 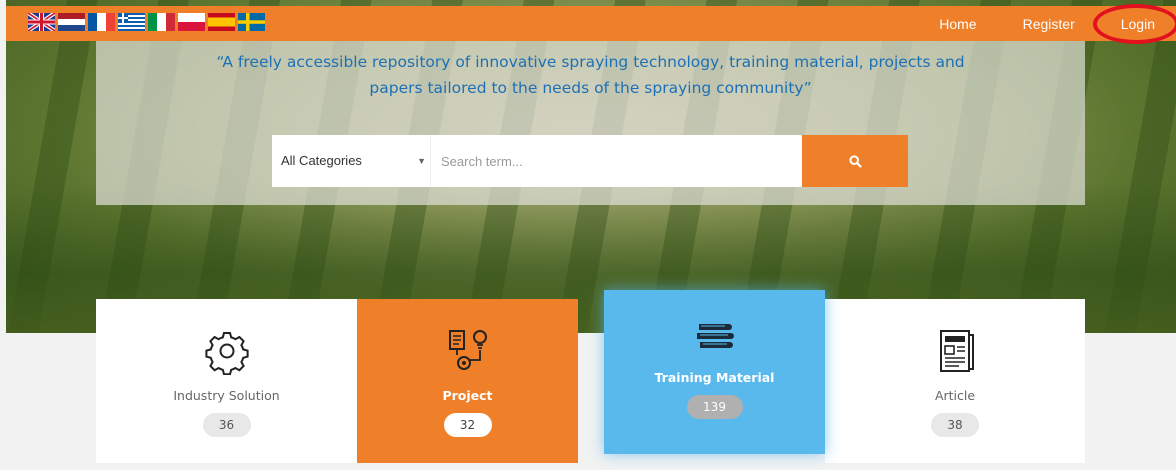 I want to click on tile-training-material: Training Material 139, so click(x=714, y=372).